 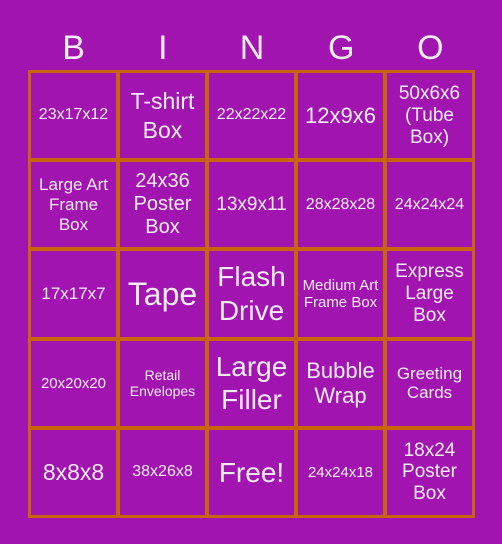 What do you see at coordinates (341, 48) in the screenshot?
I see `header-letter-g: G` at bounding box center [341, 48].